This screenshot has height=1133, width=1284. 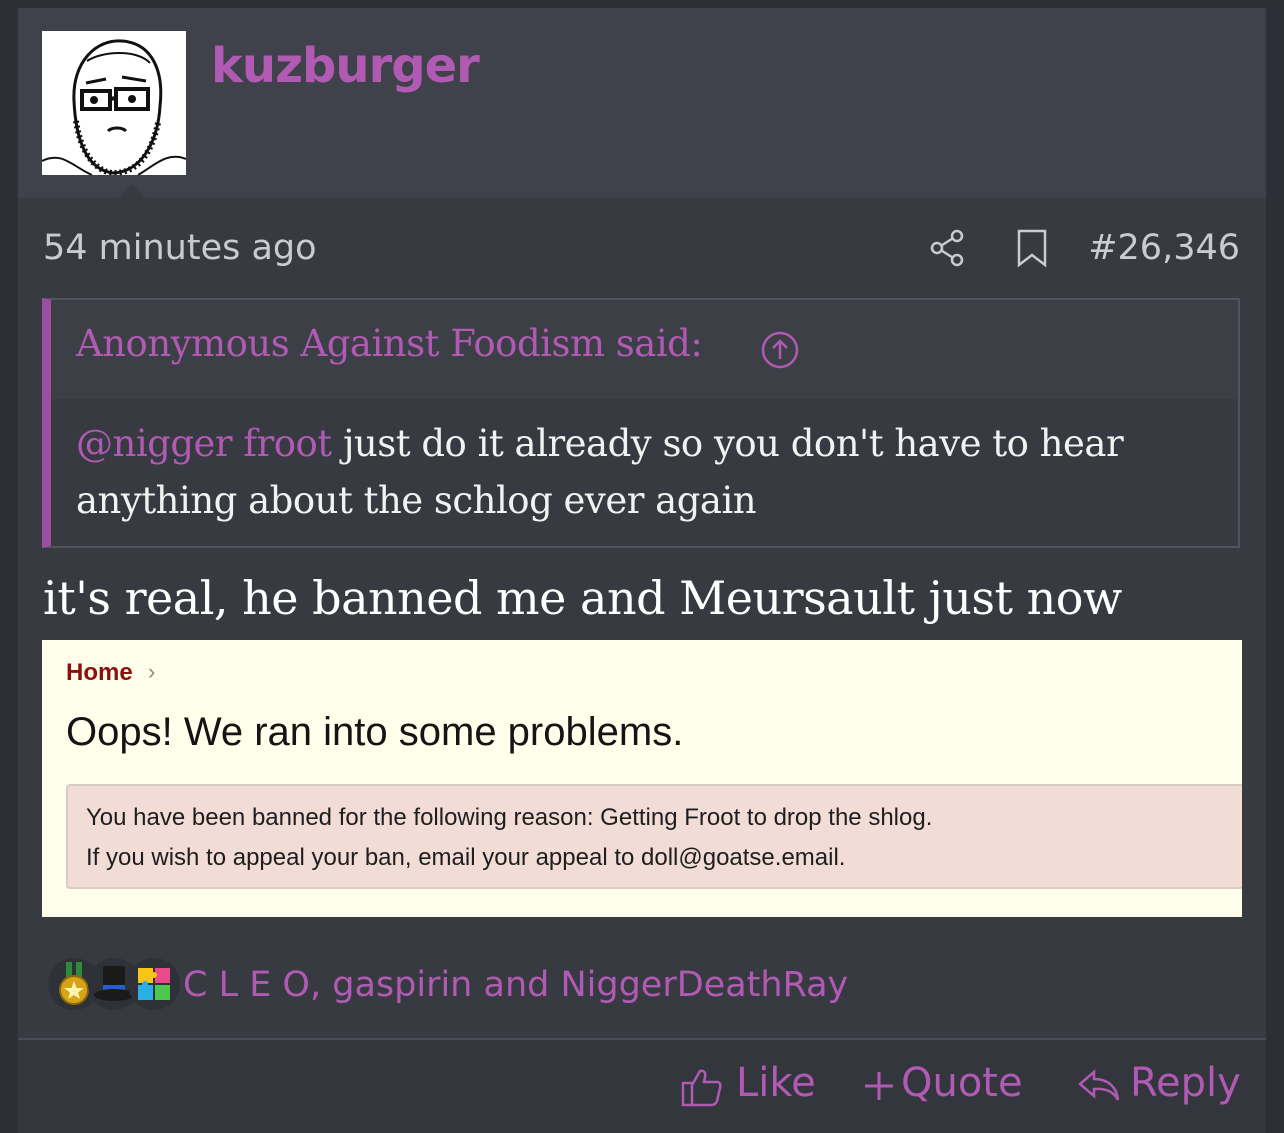 What do you see at coordinates (99, 672) in the screenshot?
I see `embed-breadcrumb-home: Home` at bounding box center [99, 672].